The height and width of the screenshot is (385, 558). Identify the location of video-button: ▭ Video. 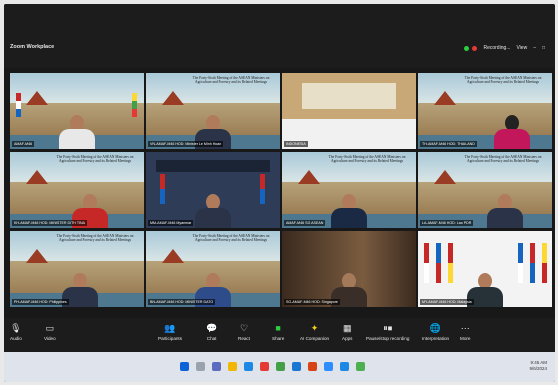
(50, 331).